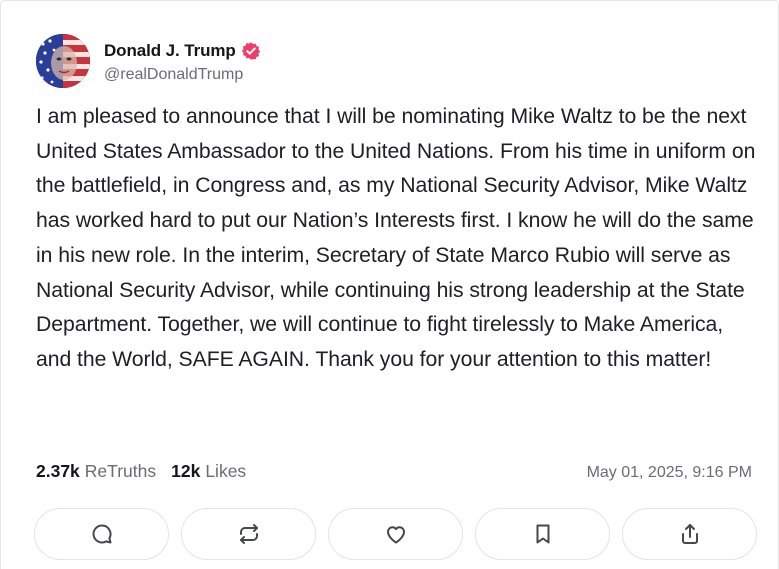  Describe the element at coordinates (58, 471) in the screenshot. I see `retruths-count: 2.37k` at that location.